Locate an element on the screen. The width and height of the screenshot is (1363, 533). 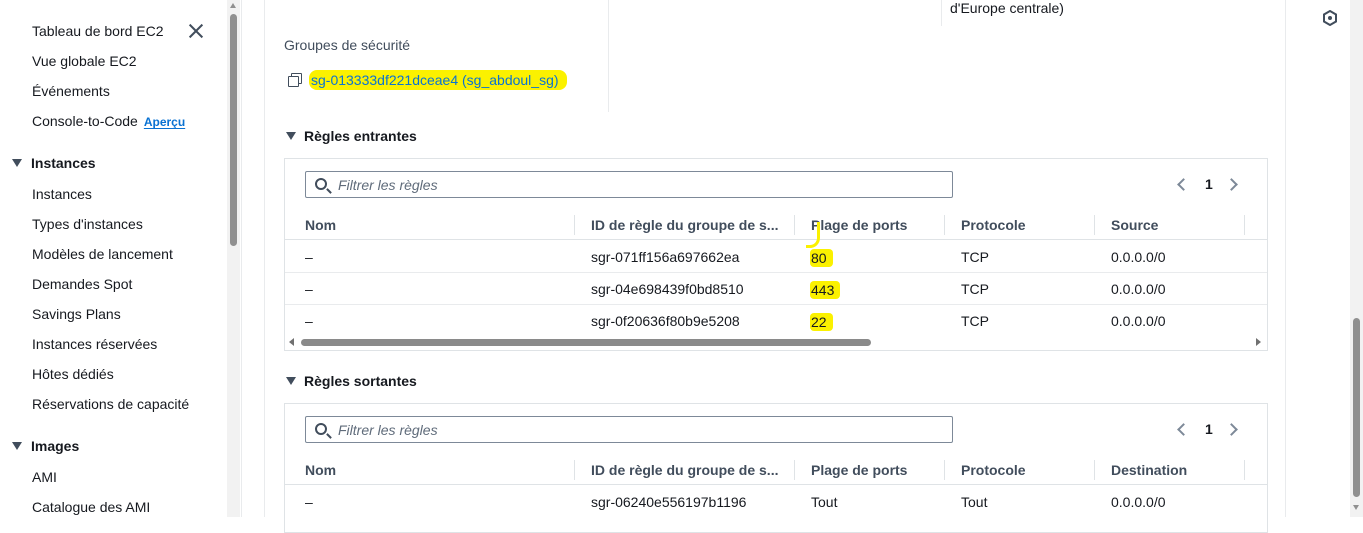
outbound-filter is located at coordinates (629, 429).